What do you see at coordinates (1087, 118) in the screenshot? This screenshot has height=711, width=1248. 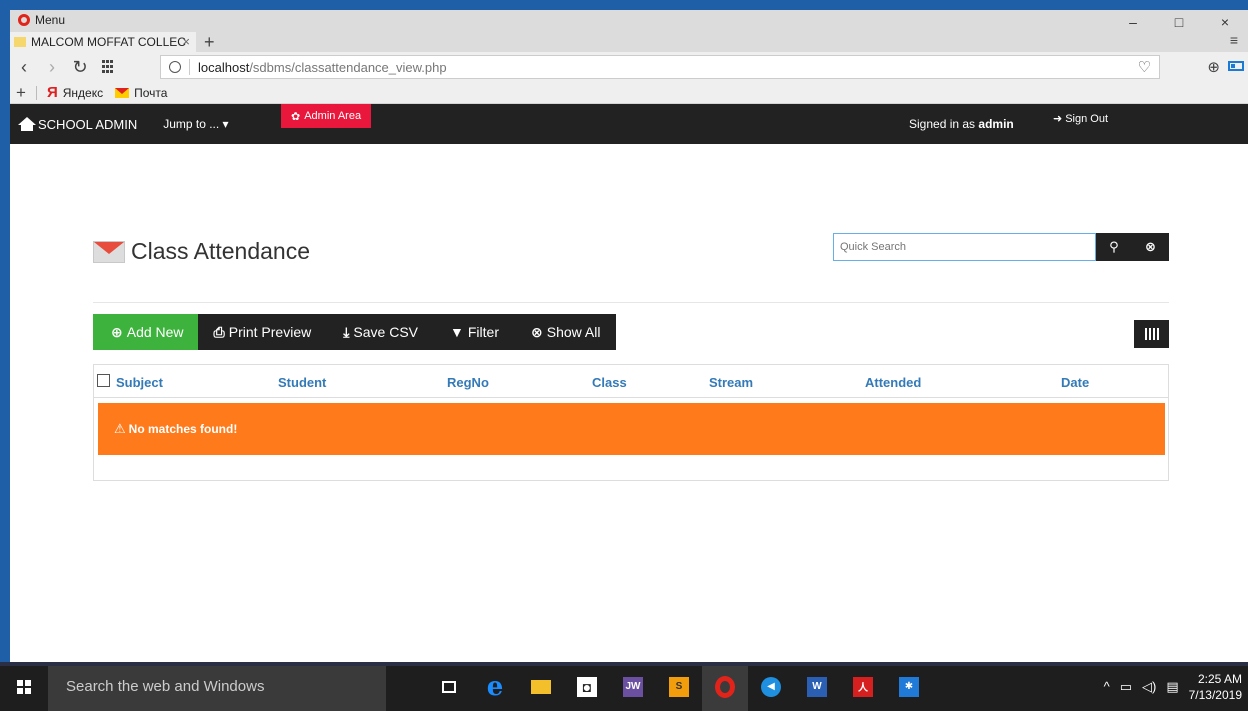 I see `sign-out-label: Sign Out` at bounding box center [1087, 118].